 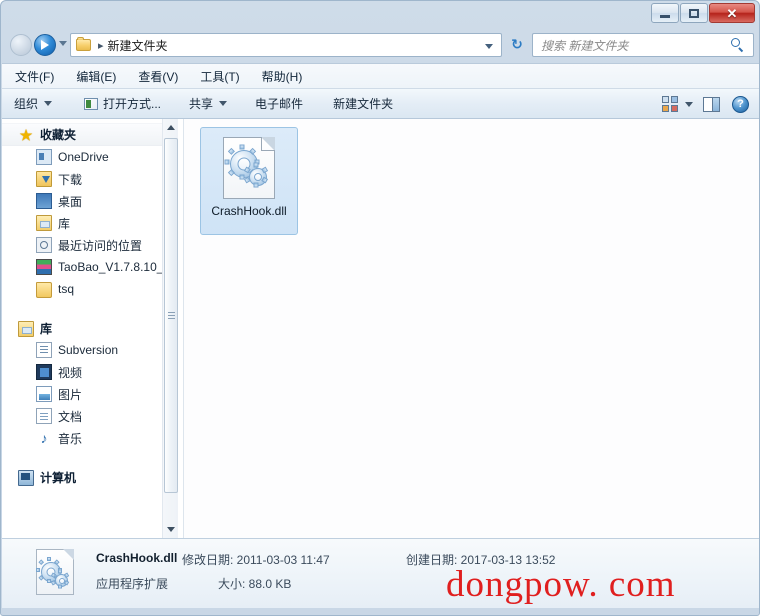 I want to click on file-item-crashhook-dll: CrashHook.dll, so click(x=249, y=181).